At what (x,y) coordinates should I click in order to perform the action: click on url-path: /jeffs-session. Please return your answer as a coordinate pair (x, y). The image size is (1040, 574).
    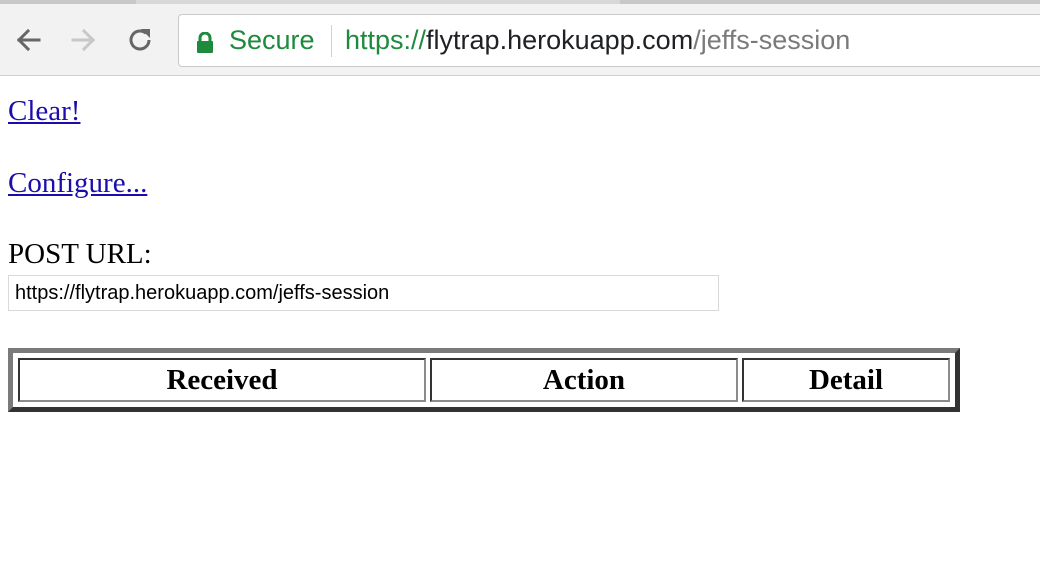
    Looking at the image, I should click on (772, 40).